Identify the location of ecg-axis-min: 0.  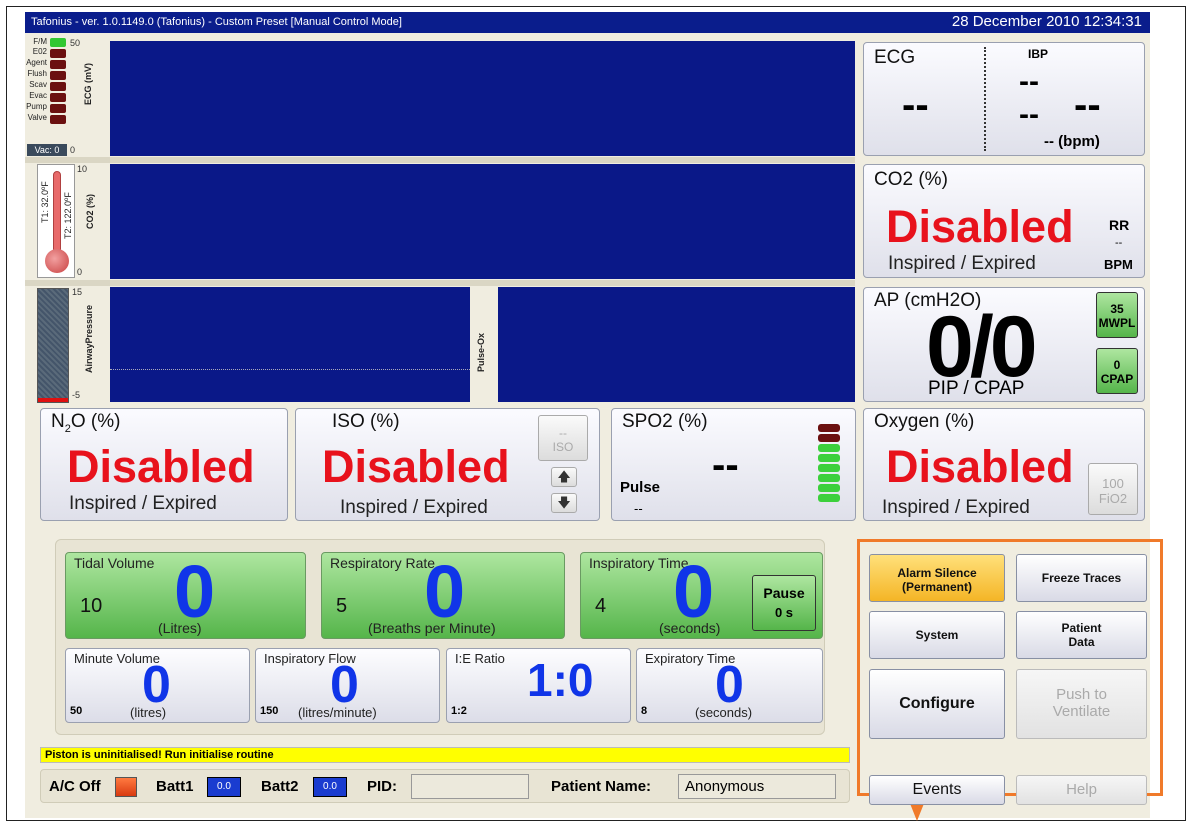
(73, 150).